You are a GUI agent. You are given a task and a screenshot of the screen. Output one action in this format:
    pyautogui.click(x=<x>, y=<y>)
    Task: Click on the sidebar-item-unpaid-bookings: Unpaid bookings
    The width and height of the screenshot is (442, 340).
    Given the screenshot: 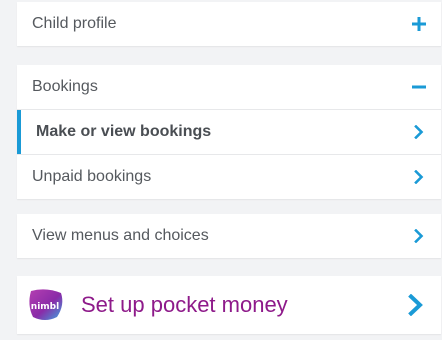 What is the action you would take?
    pyautogui.click(x=229, y=177)
    